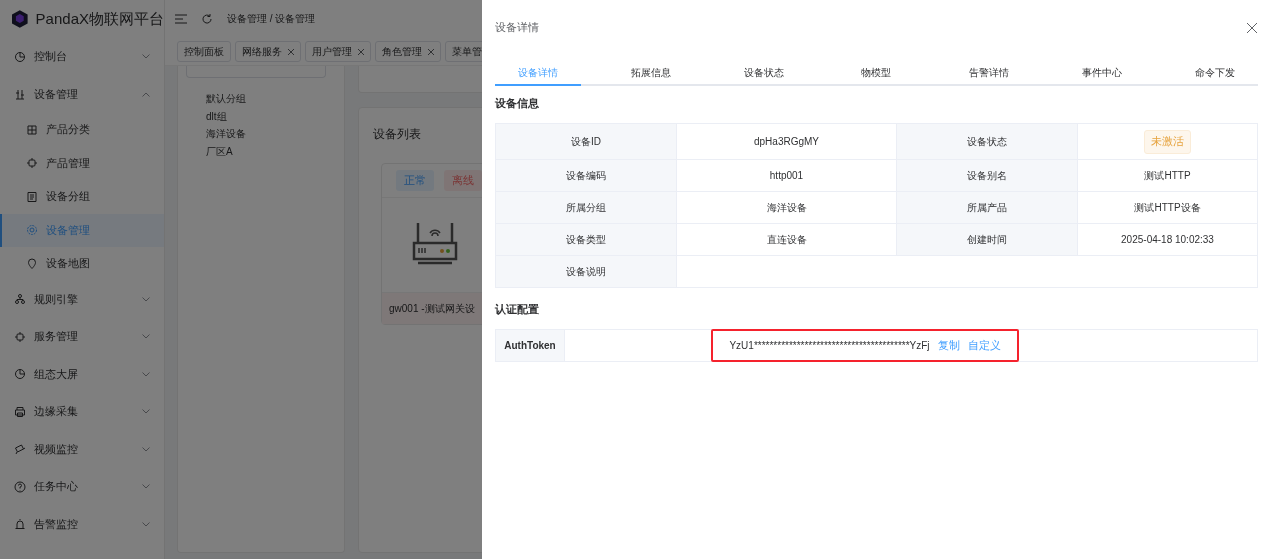  I want to click on tab: 事件中心, so click(1102, 73).